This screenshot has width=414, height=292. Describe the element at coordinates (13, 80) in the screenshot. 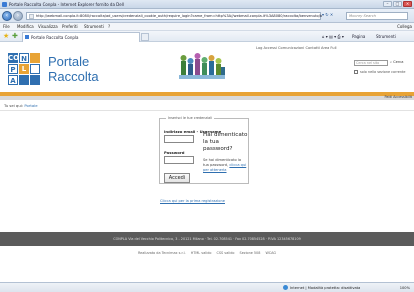

I see `logo-cell: A` at that location.